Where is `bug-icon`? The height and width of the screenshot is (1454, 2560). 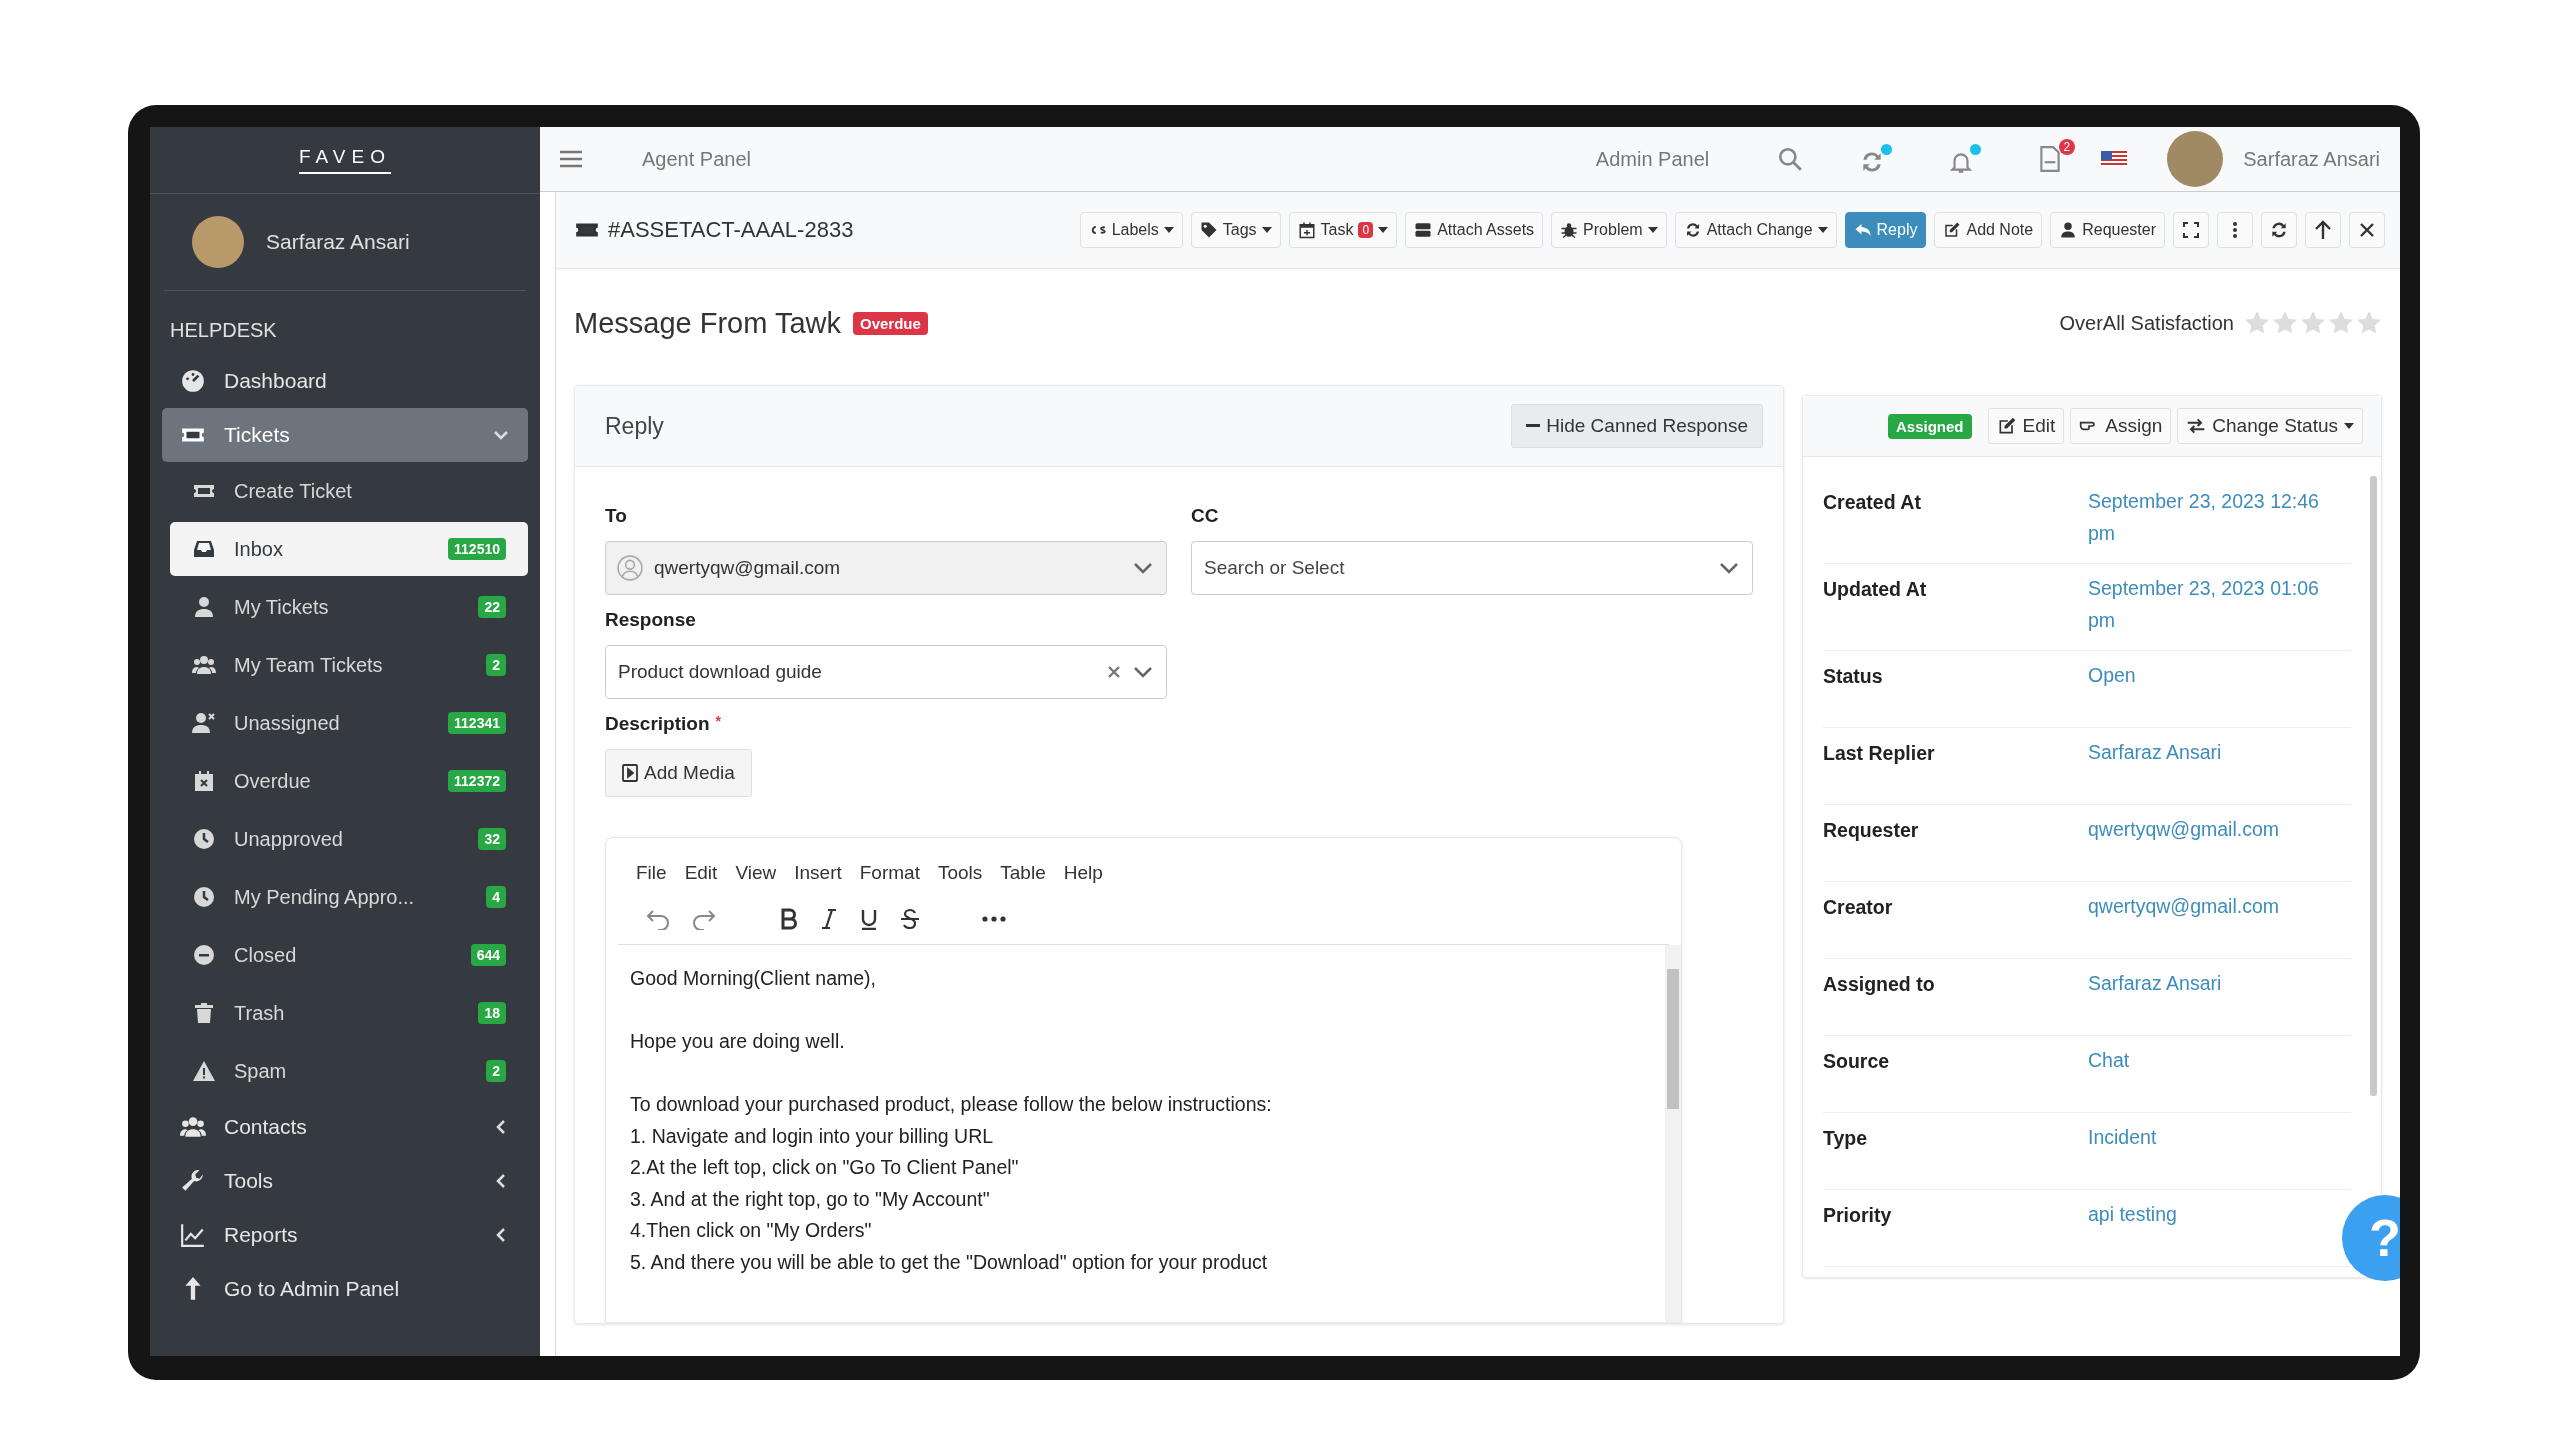 bug-icon is located at coordinates (1569, 230).